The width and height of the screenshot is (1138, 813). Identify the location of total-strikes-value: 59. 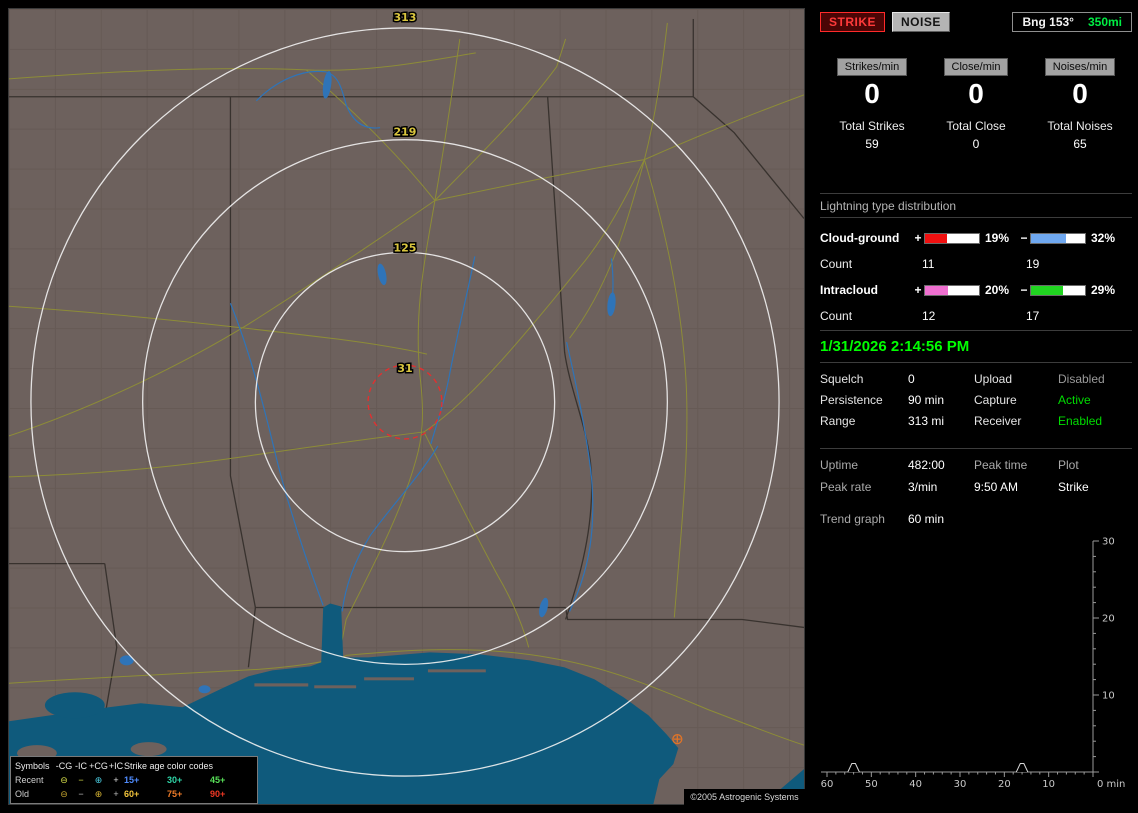
(872, 144).